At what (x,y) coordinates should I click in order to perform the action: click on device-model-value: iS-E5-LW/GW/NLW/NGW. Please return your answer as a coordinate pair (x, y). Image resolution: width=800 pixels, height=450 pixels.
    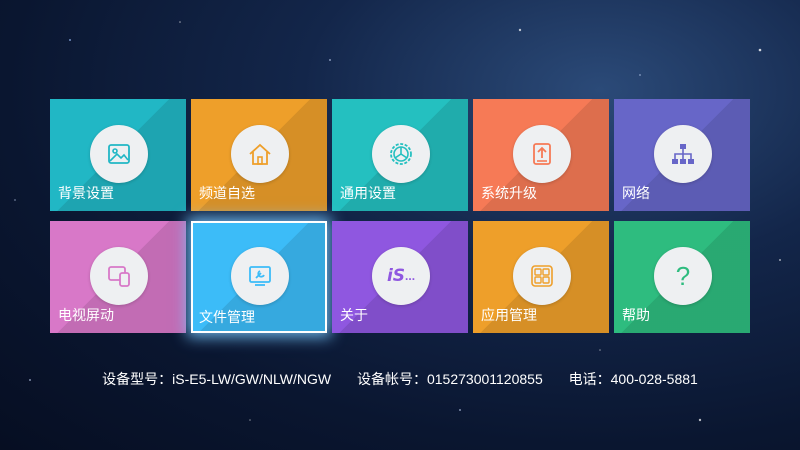
    Looking at the image, I should click on (252, 379).